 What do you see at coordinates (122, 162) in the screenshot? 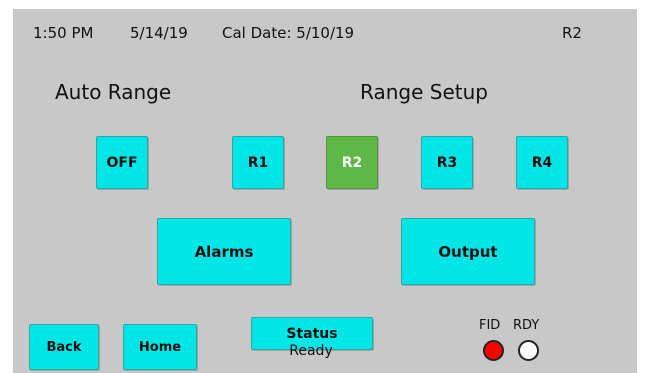
I see `auto-range-off-button: OFF` at bounding box center [122, 162].